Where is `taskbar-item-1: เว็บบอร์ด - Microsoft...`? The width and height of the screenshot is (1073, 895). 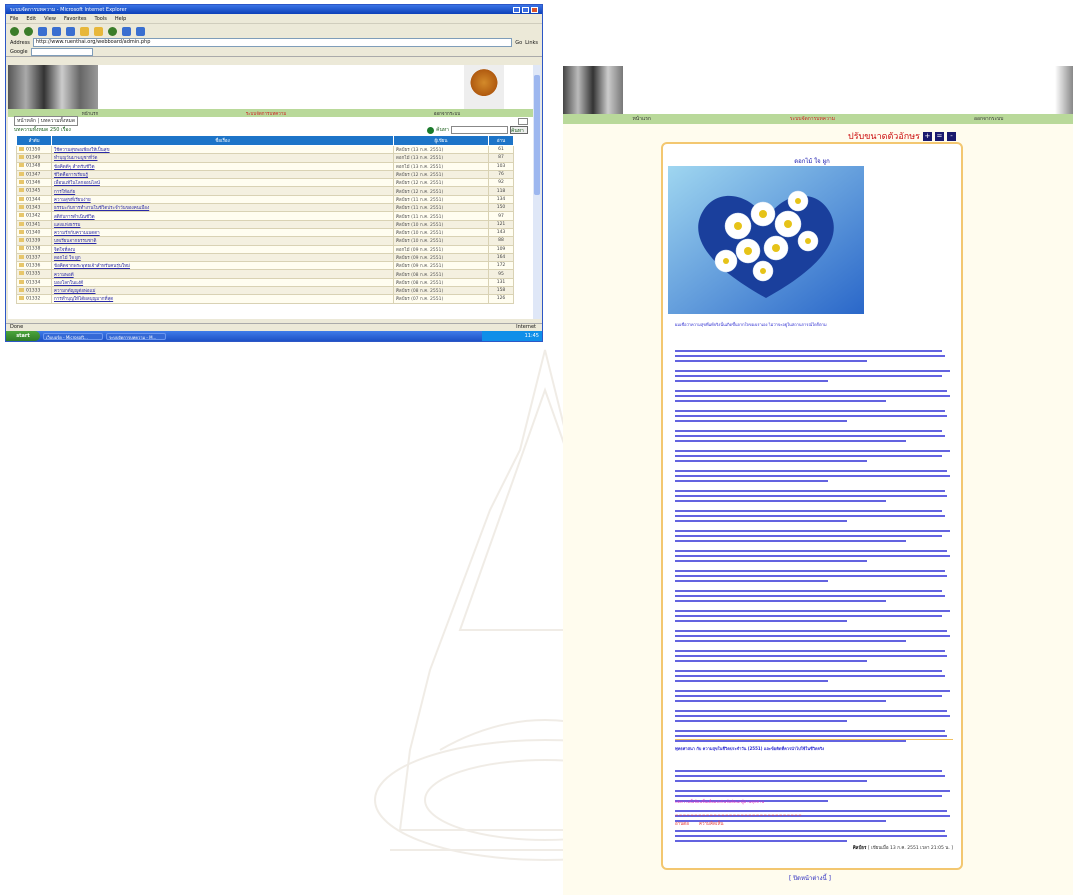 taskbar-item-1: เว็บบอร์ด - Microsoft... is located at coordinates (73, 336).